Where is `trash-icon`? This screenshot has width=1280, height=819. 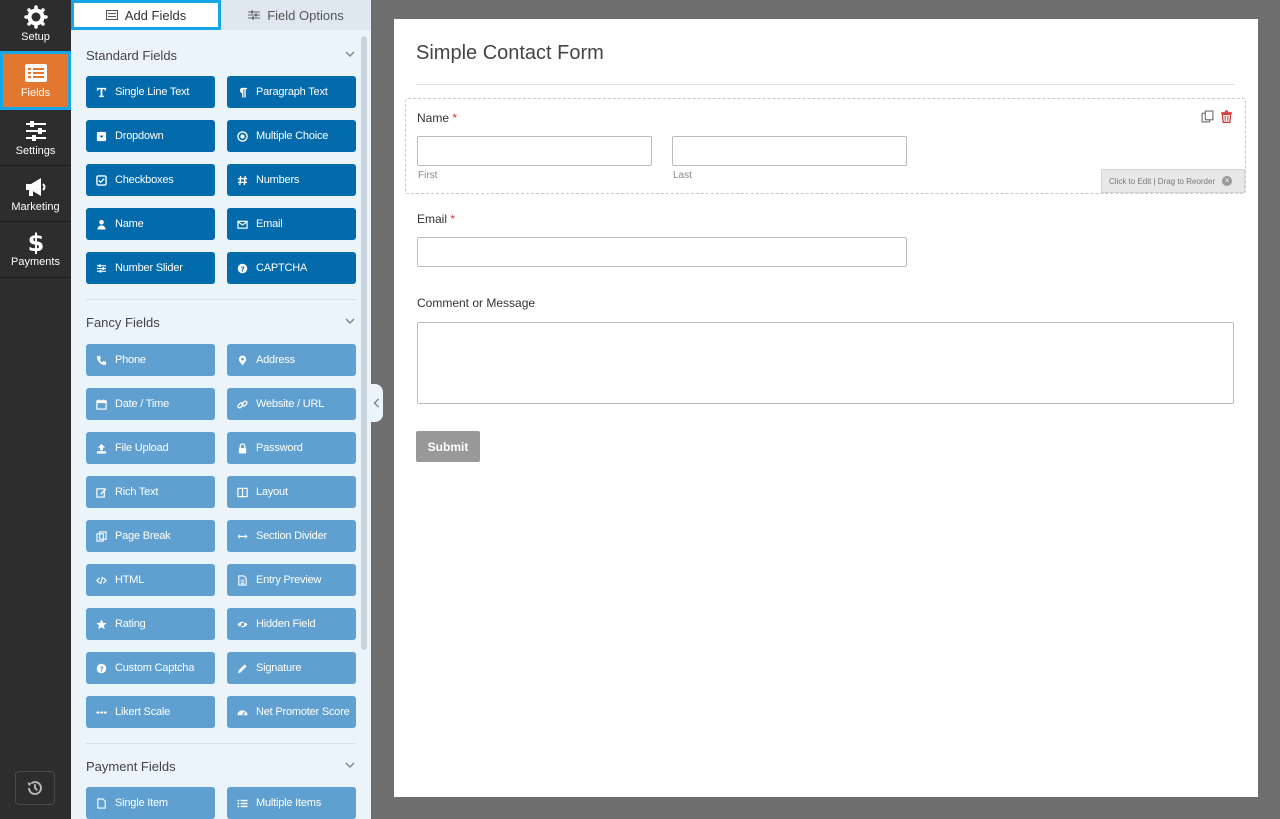 trash-icon is located at coordinates (1226, 116).